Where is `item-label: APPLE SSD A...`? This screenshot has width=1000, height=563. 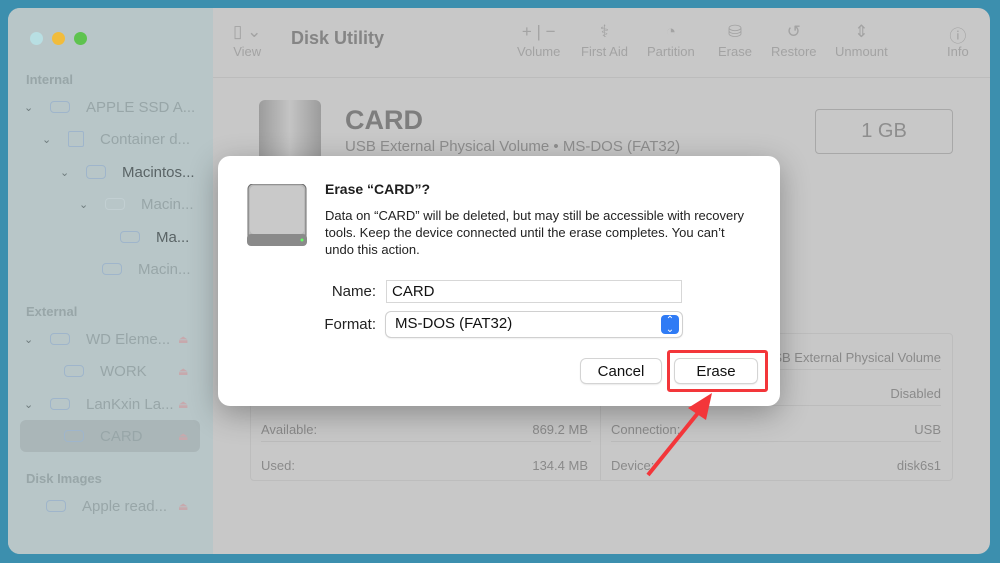 item-label: APPLE SSD A... is located at coordinates (141, 107).